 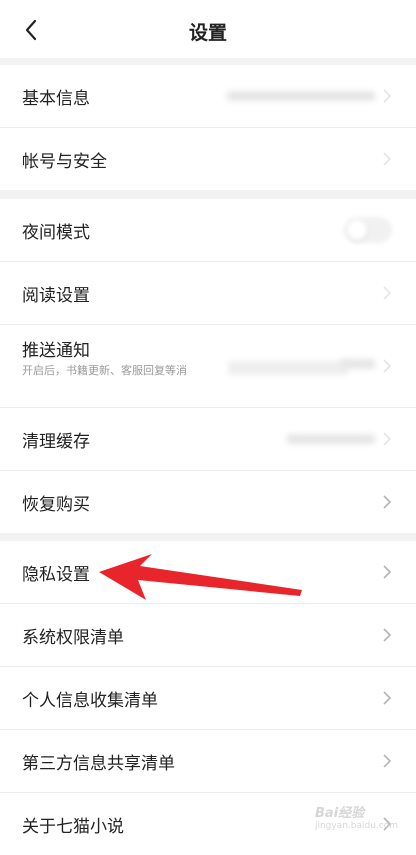 What do you see at coordinates (208, 293) in the screenshot?
I see `row-reading-settings: 阅读设置` at bounding box center [208, 293].